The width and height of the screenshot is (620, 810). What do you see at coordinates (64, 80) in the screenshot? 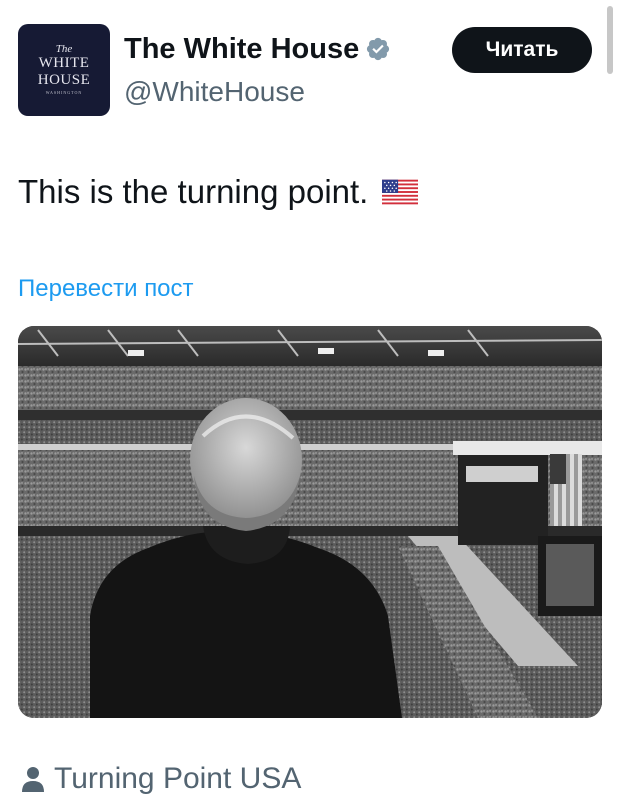
I see `avatar-text-house: HOUSE` at bounding box center [64, 80].